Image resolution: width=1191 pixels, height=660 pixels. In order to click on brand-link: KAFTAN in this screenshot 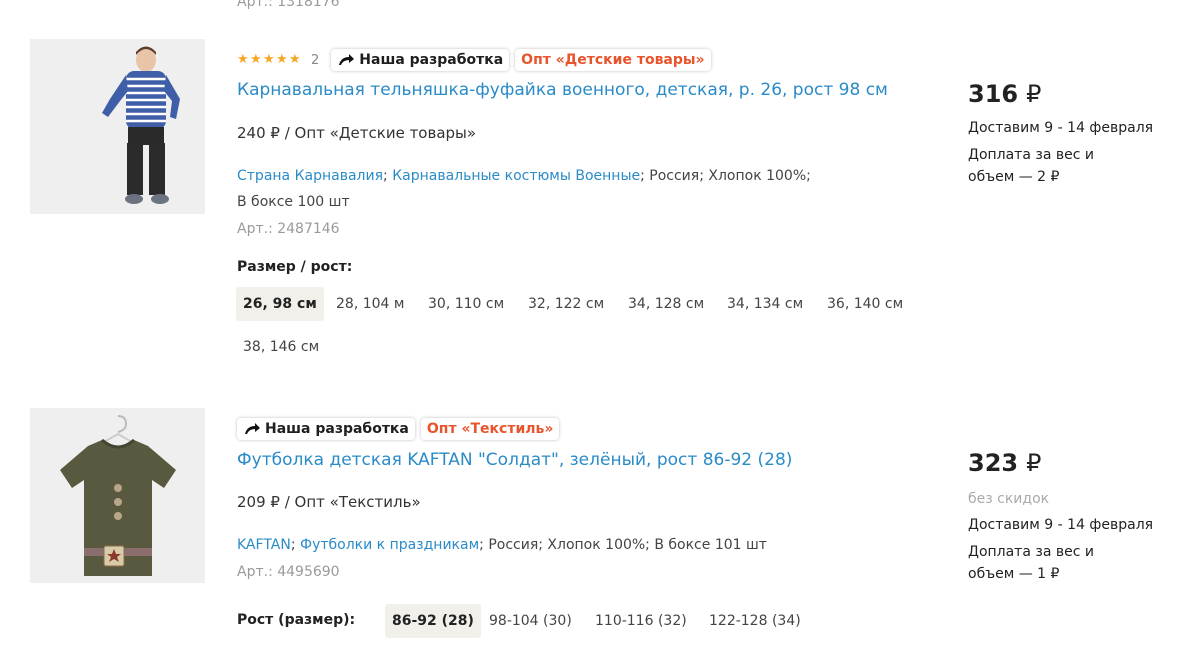, I will do `click(264, 545)`.